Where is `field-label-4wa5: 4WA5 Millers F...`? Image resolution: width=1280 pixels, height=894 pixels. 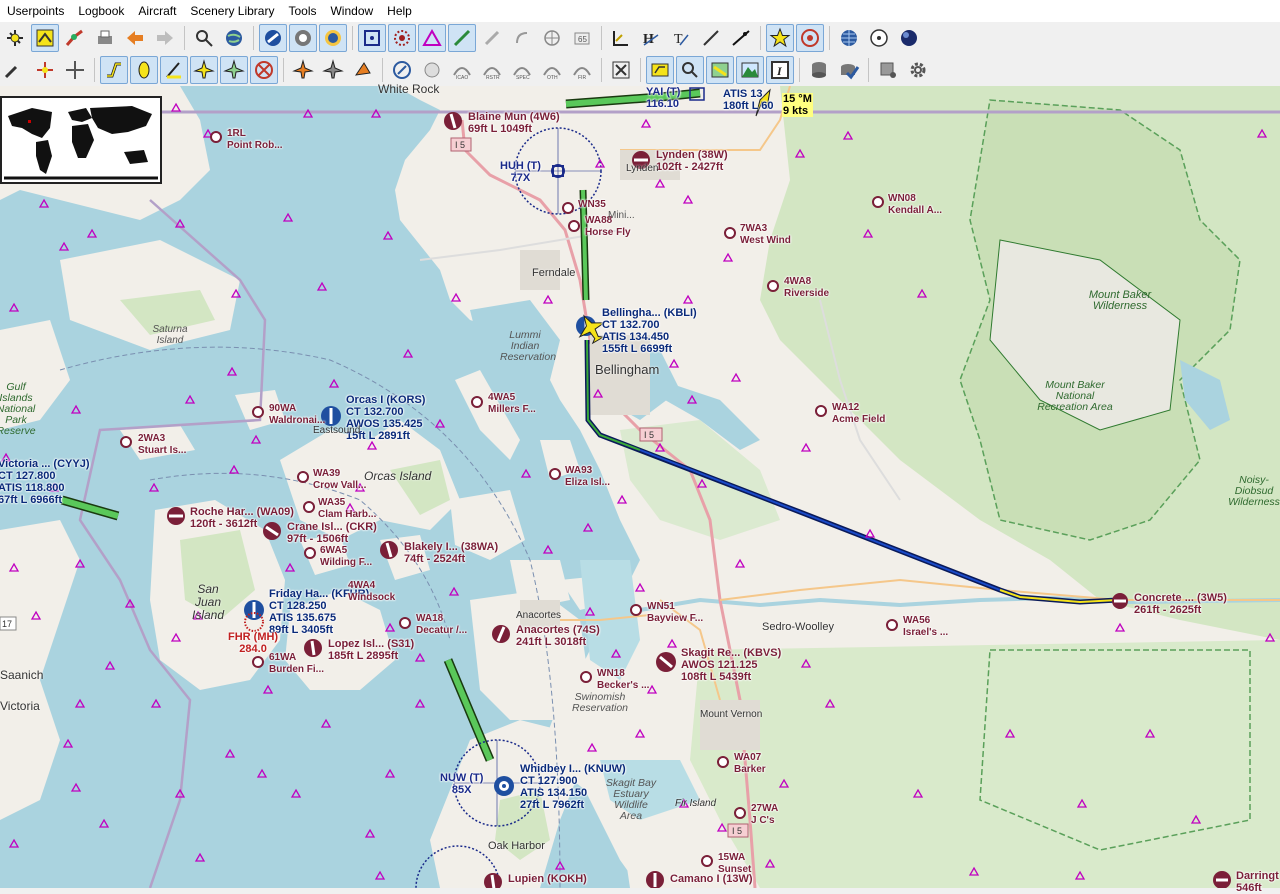 field-label-4wa5: 4WA5 Millers F... is located at coordinates (512, 404).